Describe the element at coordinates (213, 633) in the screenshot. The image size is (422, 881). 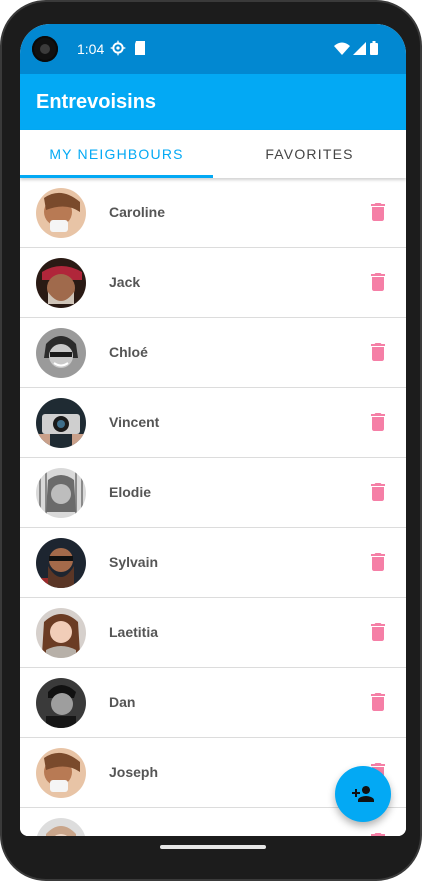
I see `list-item: Laetitia` at that location.